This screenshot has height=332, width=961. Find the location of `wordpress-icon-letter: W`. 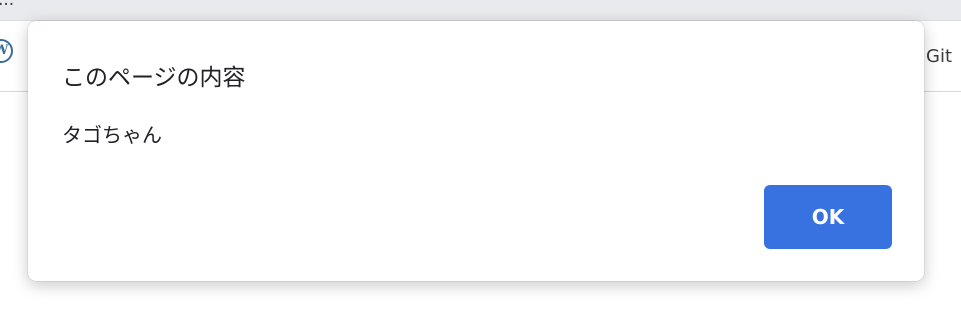

wordpress-icon-letter: W is located at coordinates (4, 50).